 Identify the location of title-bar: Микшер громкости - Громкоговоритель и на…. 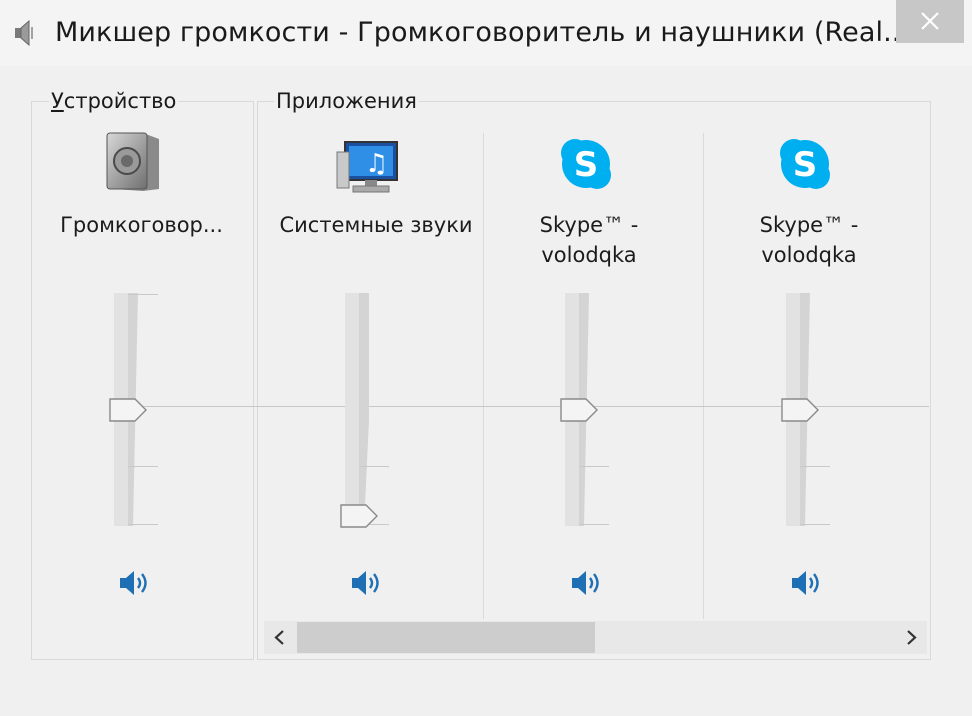
(486, 33).